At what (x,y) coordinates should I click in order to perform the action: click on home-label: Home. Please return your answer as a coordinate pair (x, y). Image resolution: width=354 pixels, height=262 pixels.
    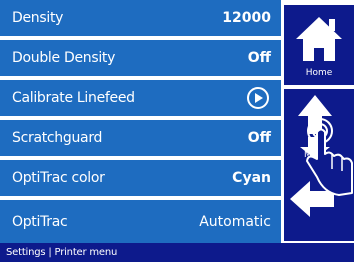
    Looking at the image, I should click on (319, 73).